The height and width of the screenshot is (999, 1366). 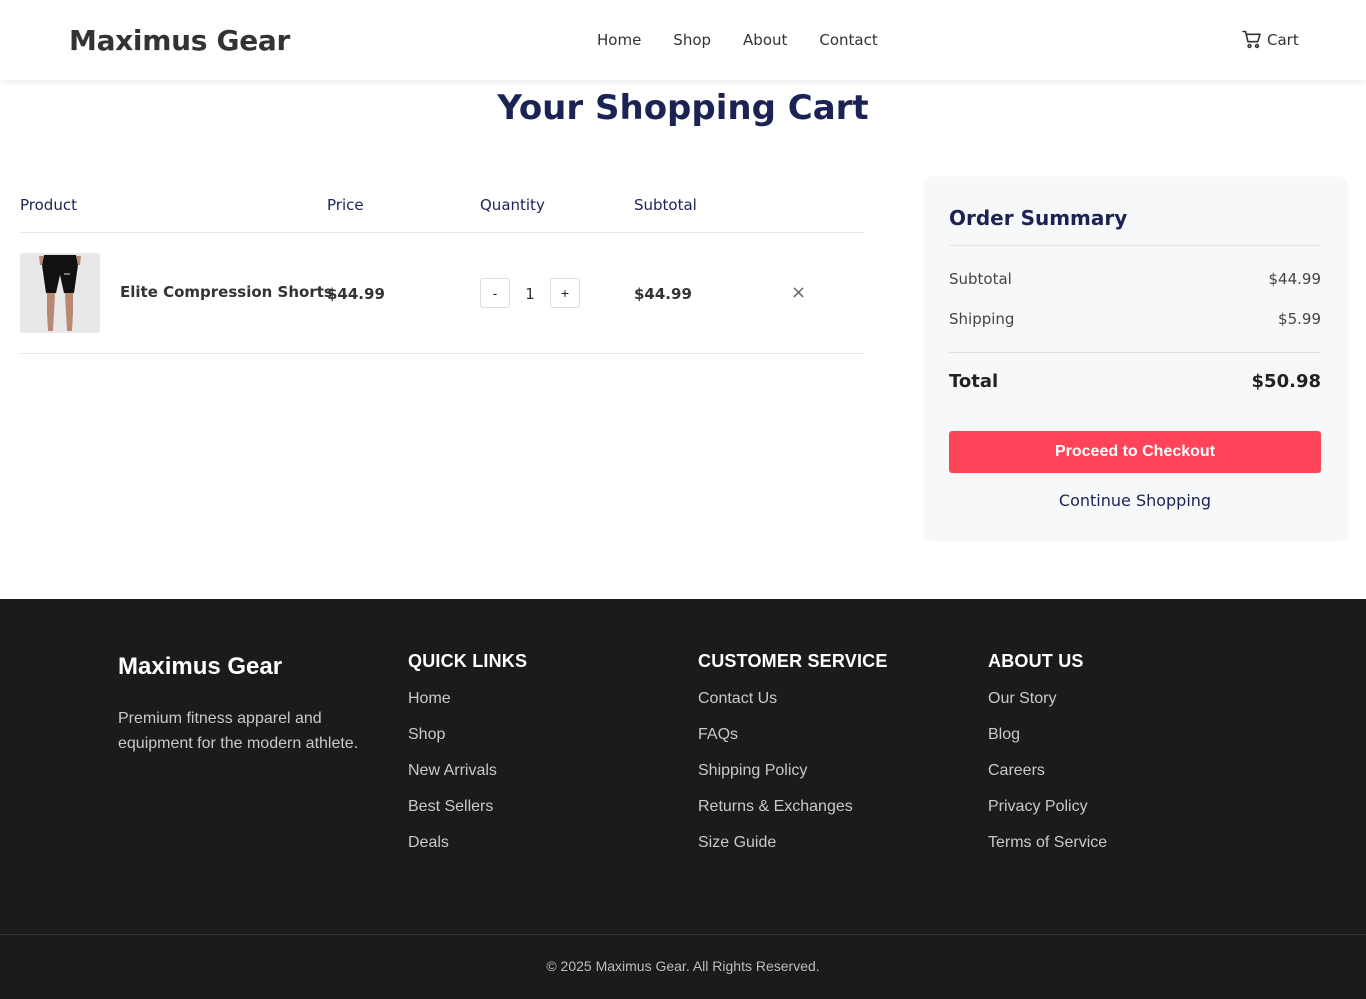 I want to click on nav-contact: Contact, so click(x=848, y=40).